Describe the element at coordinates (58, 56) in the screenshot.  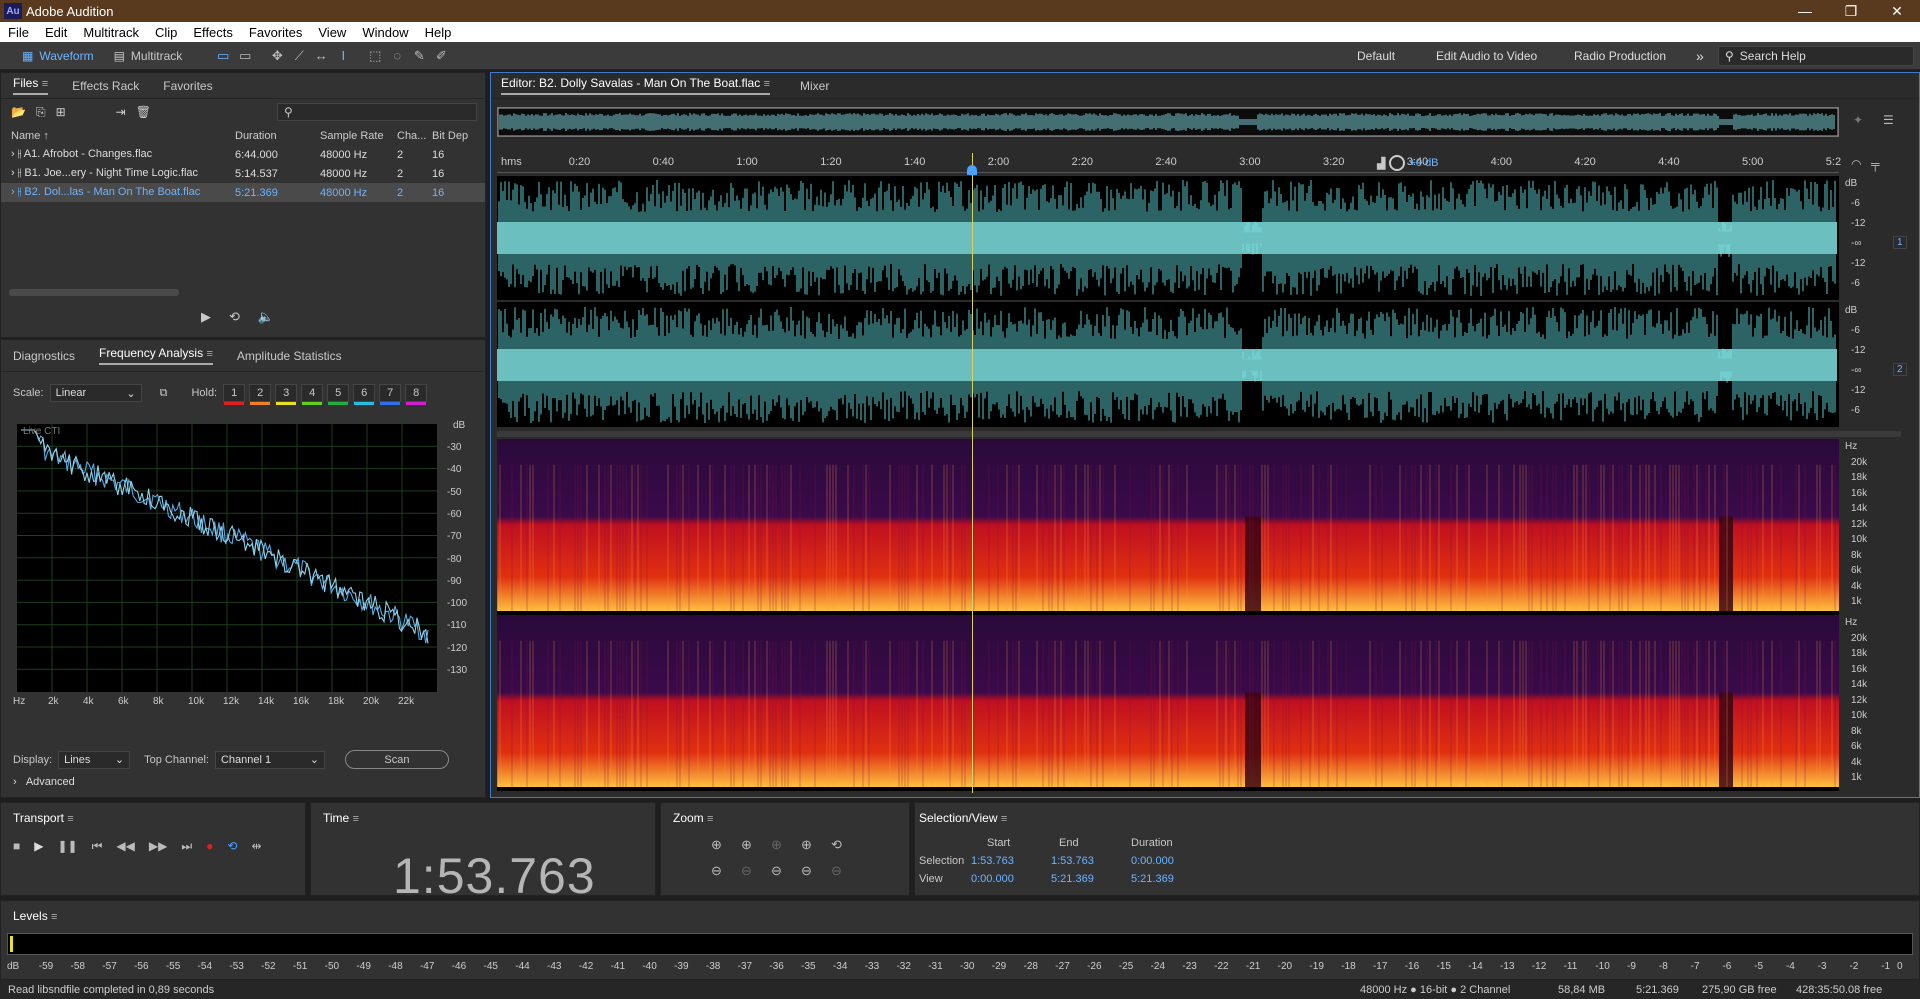
I see `waveform-button: ▦ Waveform` at that location.